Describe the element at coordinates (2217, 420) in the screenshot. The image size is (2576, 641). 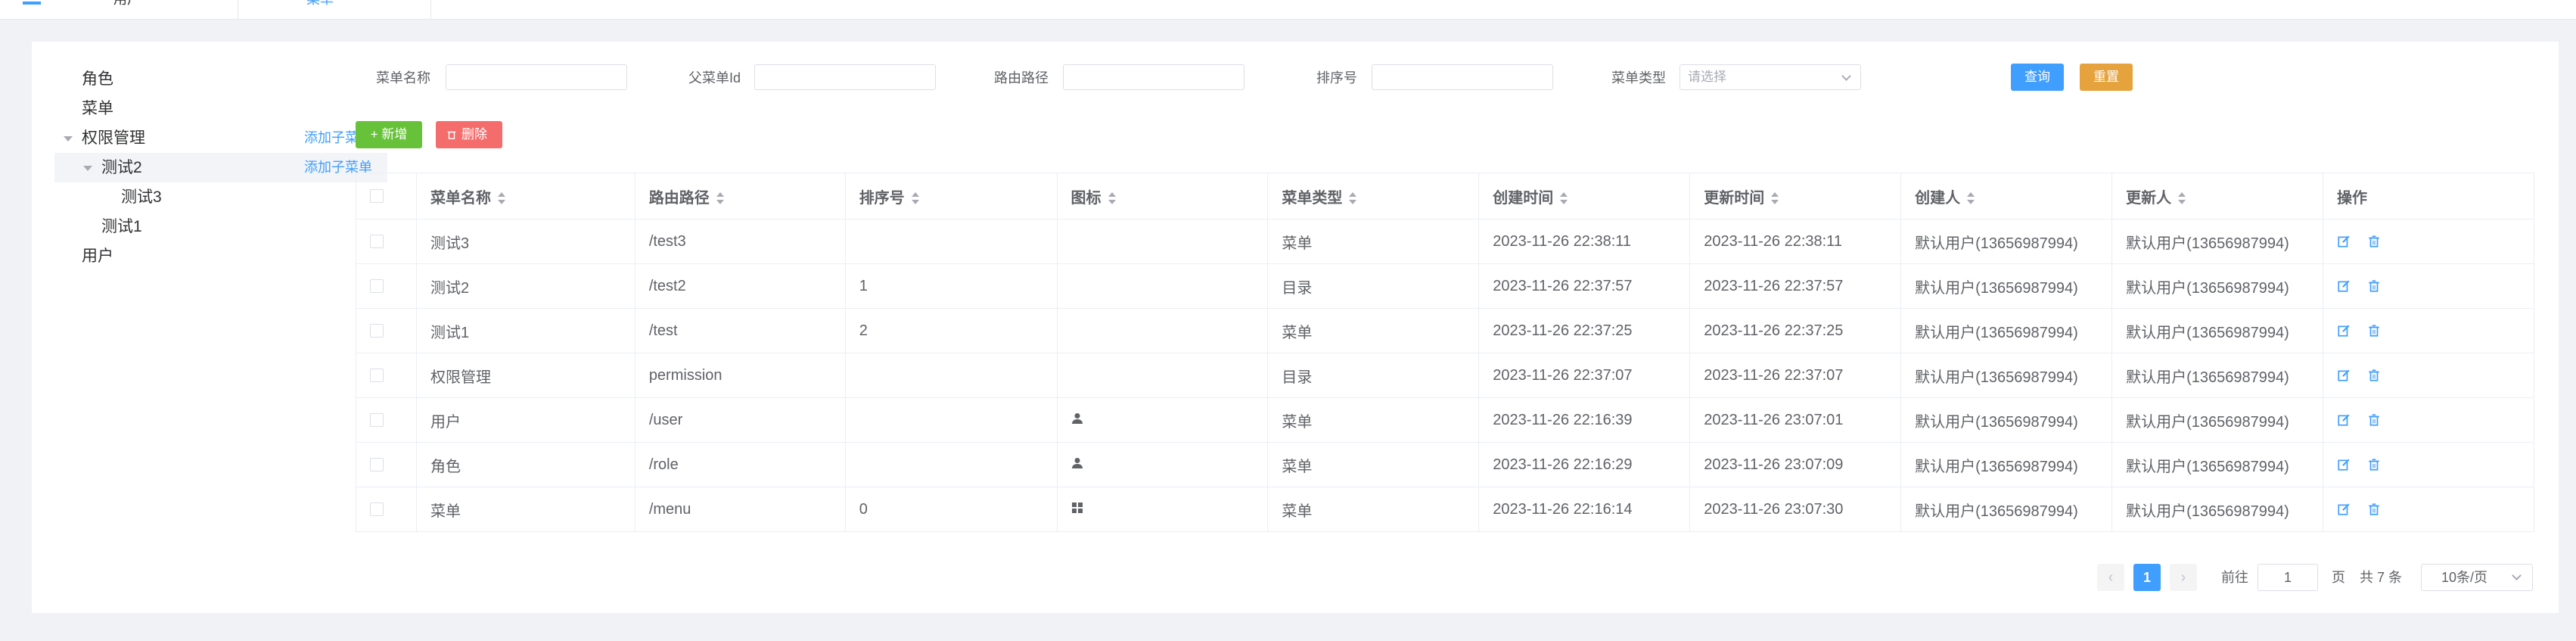
I see `cell-updater: 默认用户(13656987994)` at that location.